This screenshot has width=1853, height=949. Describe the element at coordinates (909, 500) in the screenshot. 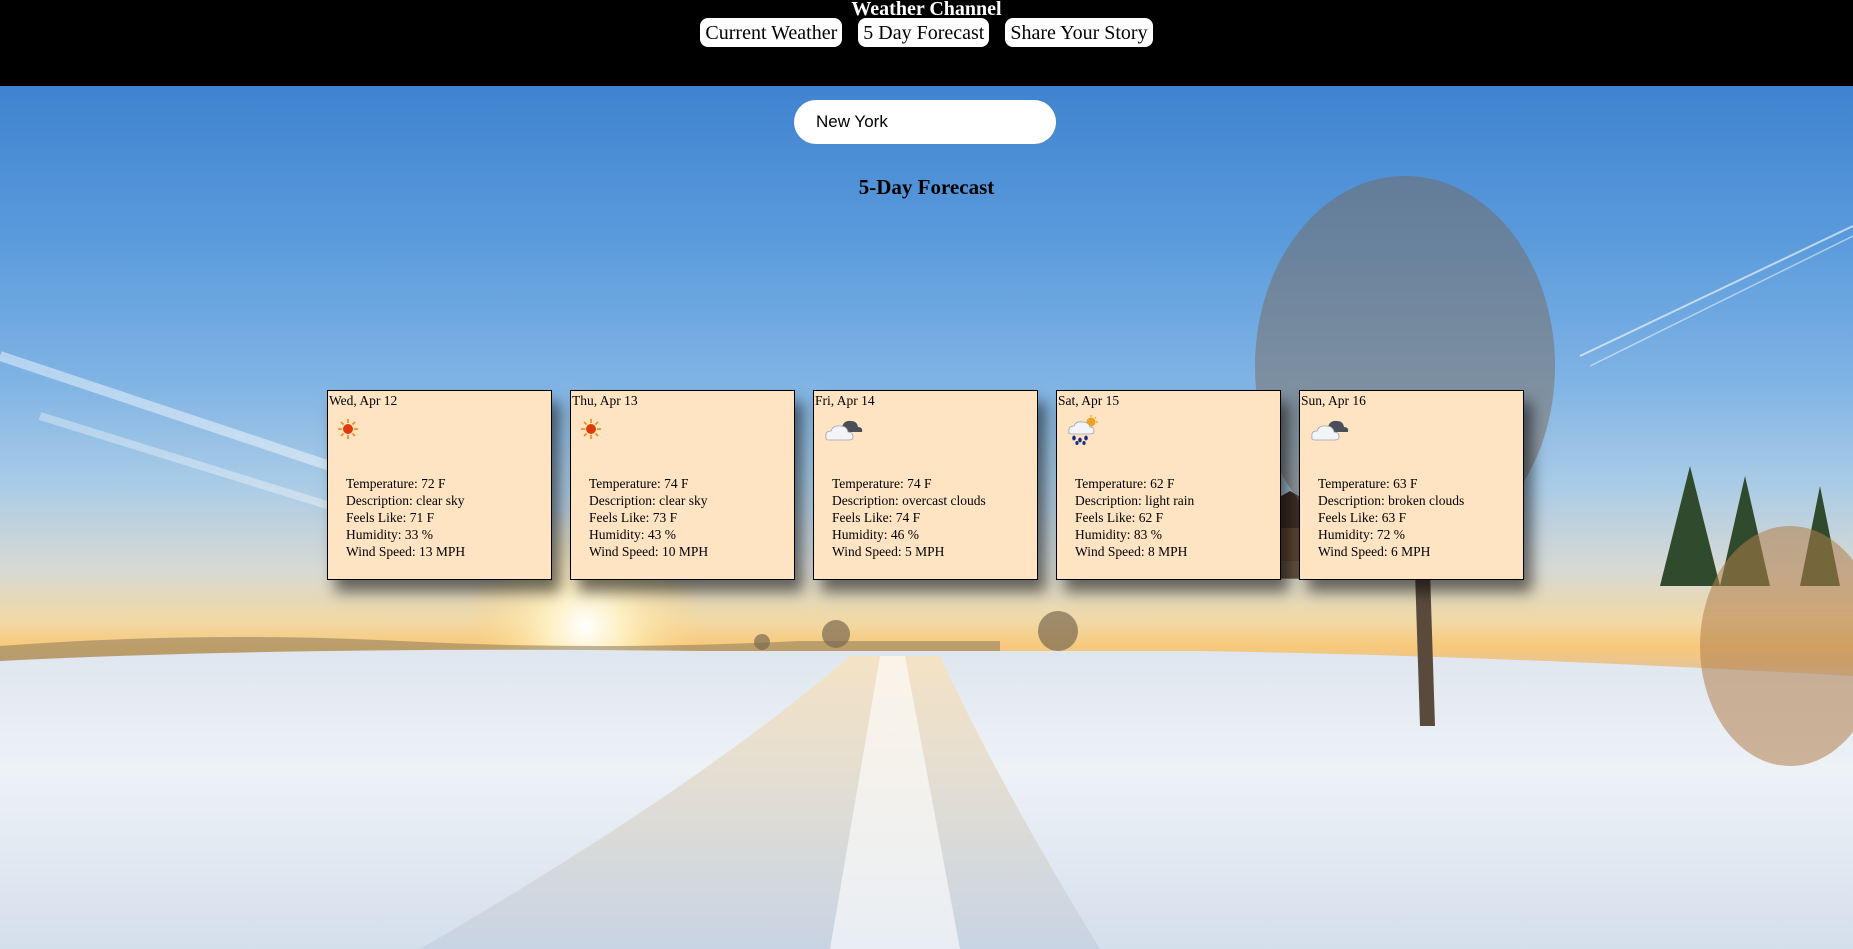

I see `forecast-description: Description: overcast clouds` at that location.